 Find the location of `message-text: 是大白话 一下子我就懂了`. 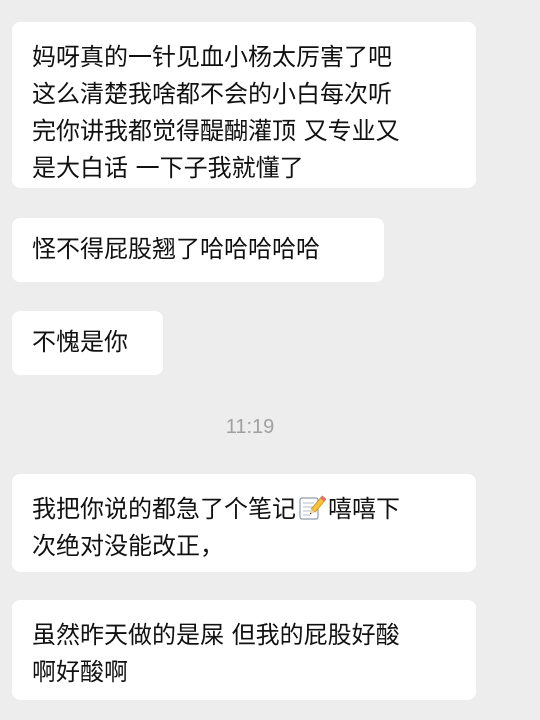

message-text: 是大白话 一下子我就懂了 is located at coordinates (168, 168).